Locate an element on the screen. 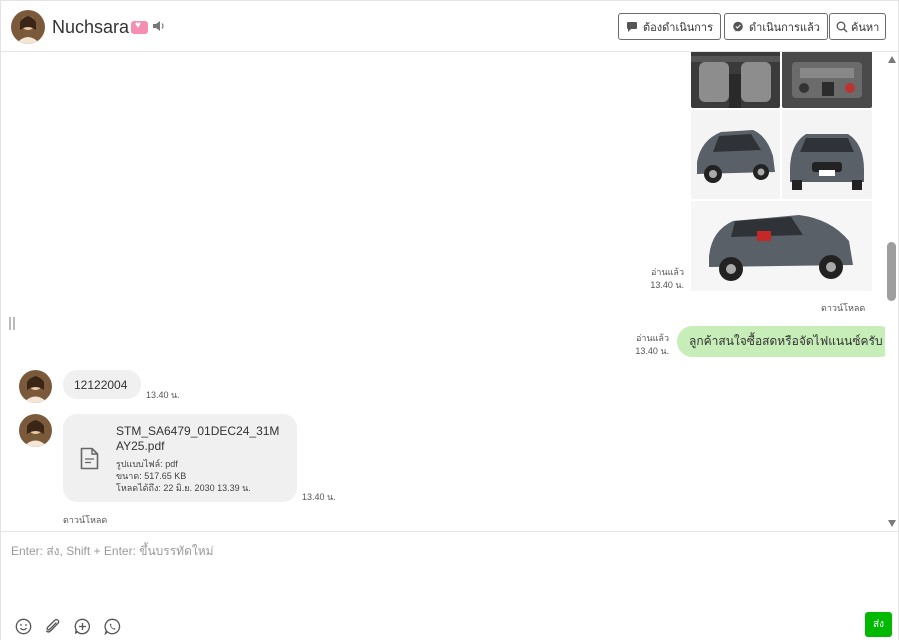  car-photo-engine is located at coordinates (827, 80).